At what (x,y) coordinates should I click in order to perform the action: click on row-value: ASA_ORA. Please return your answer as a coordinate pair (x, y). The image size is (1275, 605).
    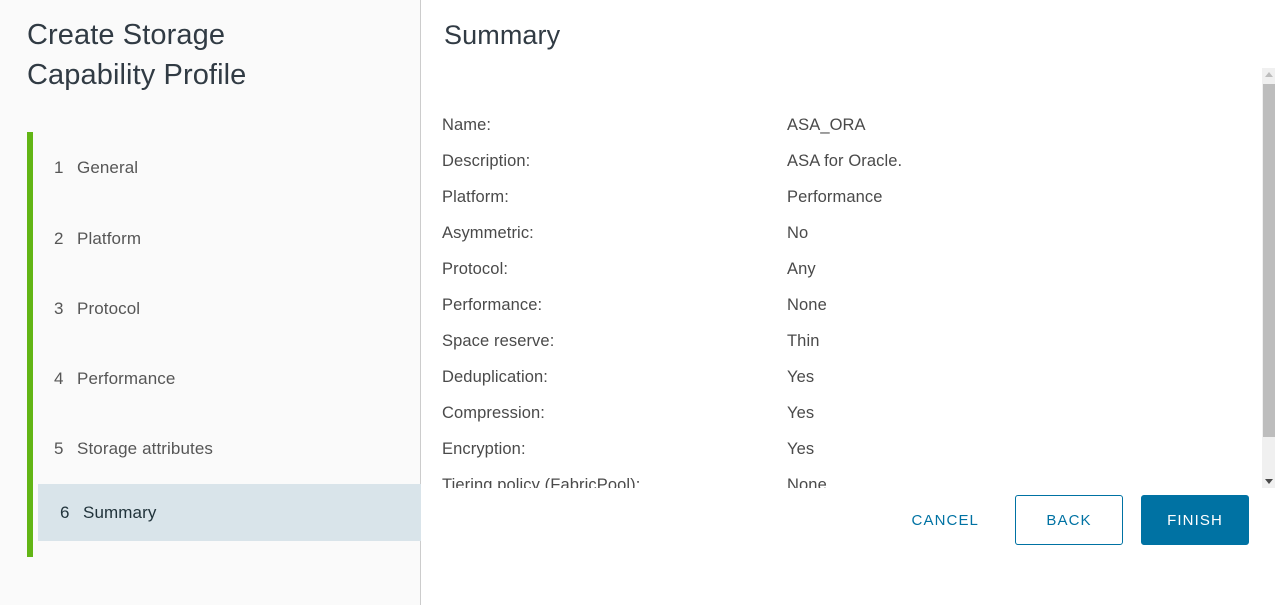
    Looking at the image, I should click on (826, 125).